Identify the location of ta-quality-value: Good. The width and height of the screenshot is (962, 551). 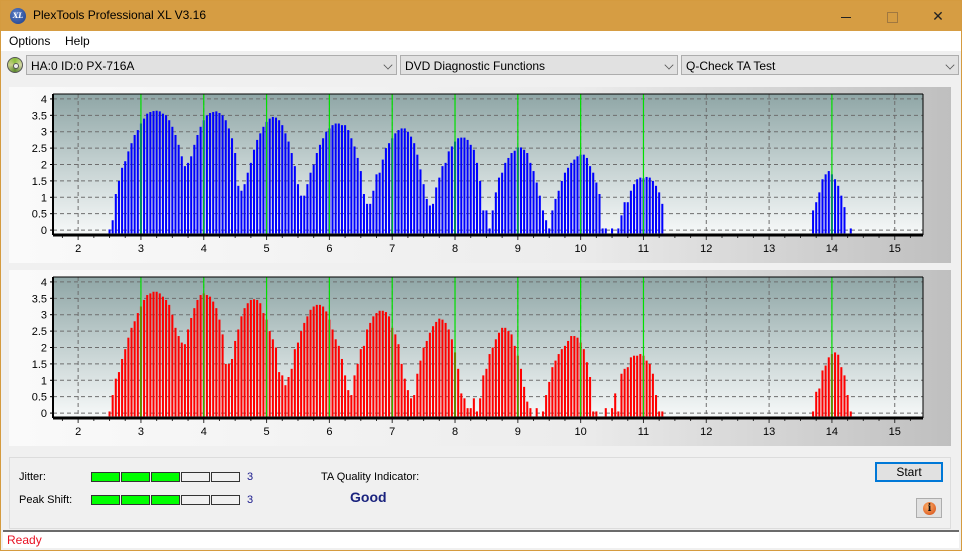
(368, 497).